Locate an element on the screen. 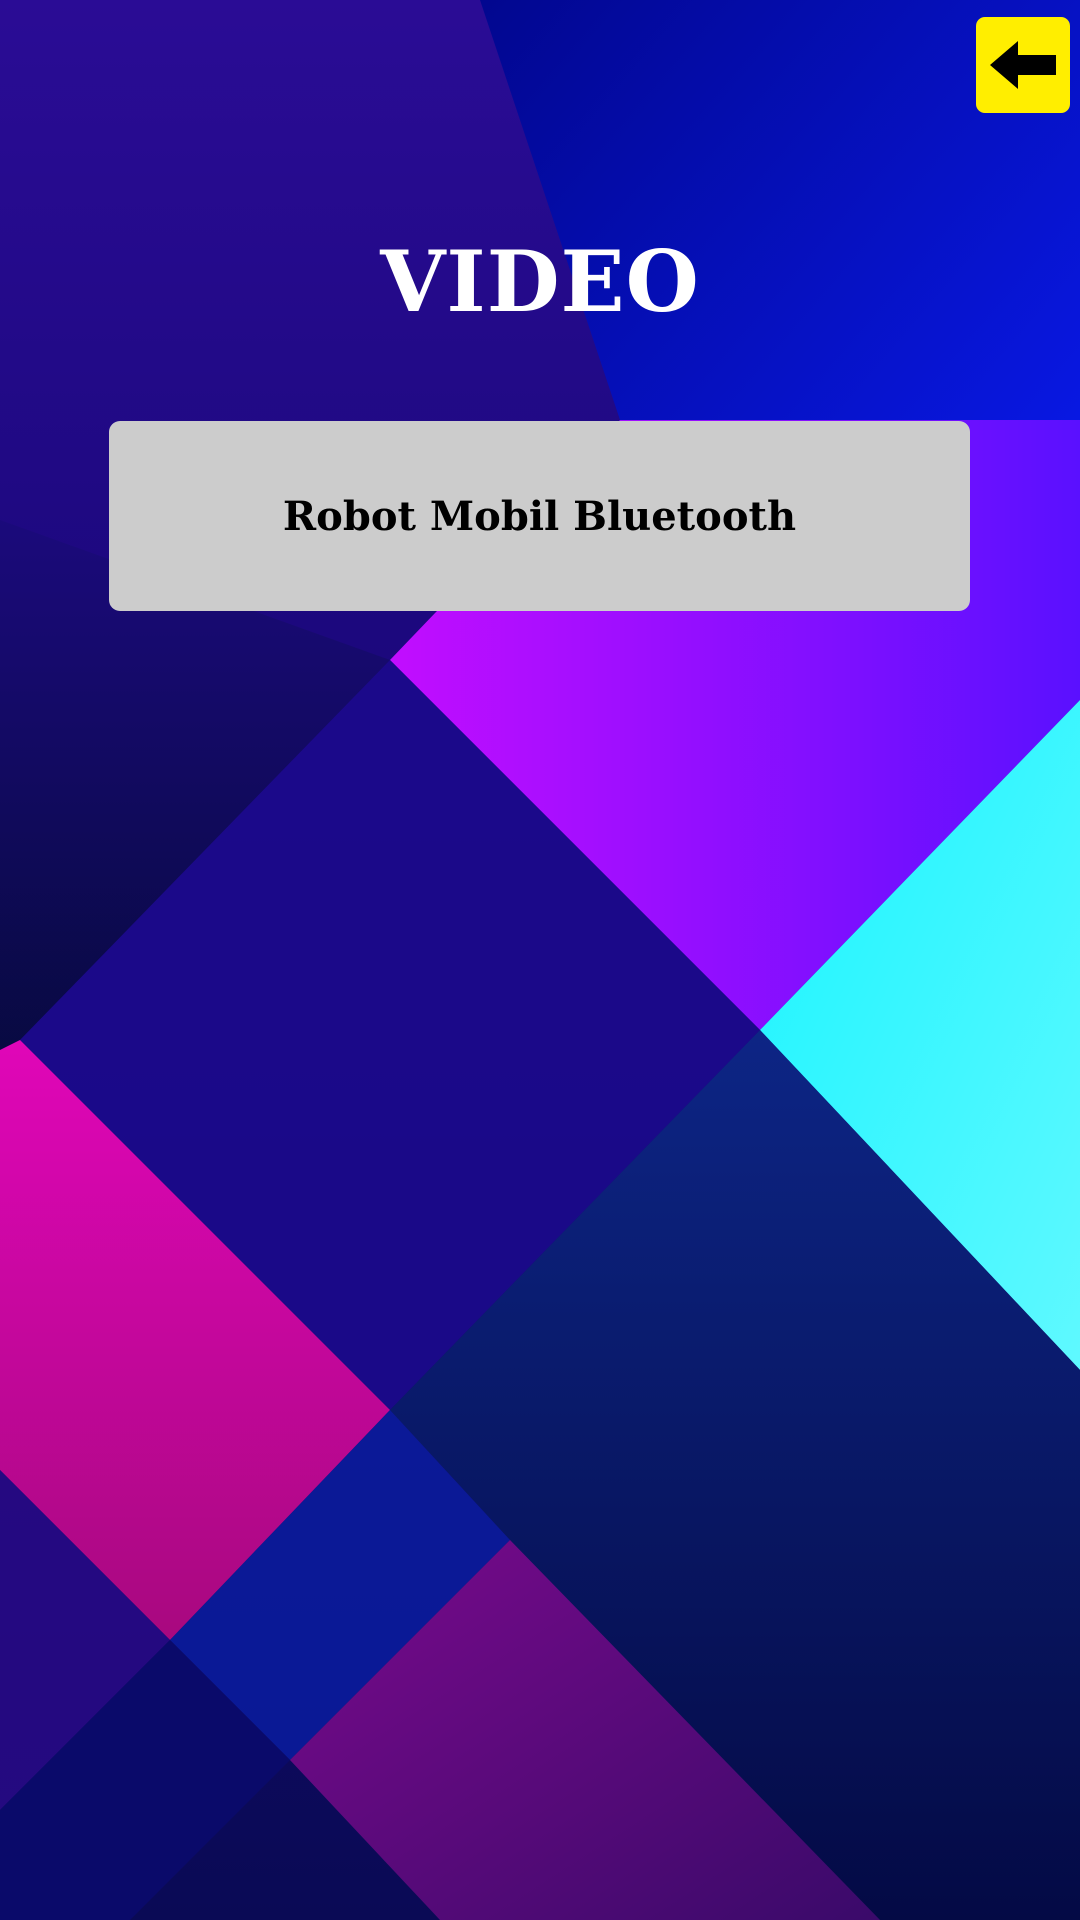 This screenshot has width=1080, height=1920. item-button-label: Robot Mobil Bluetooth is located at coordinates (539, 516).